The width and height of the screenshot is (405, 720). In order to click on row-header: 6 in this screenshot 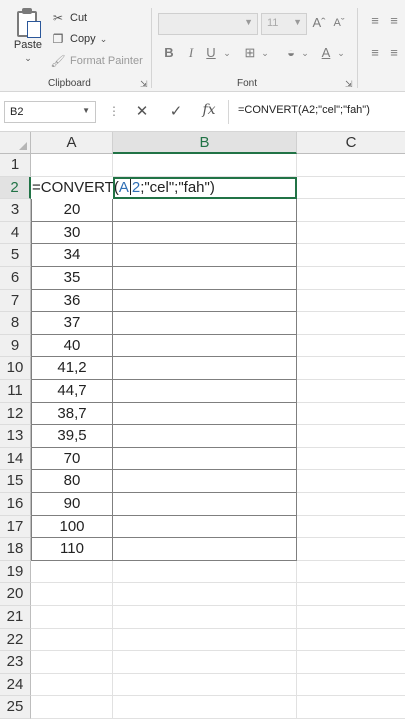, I will do `click(15, 278)`.